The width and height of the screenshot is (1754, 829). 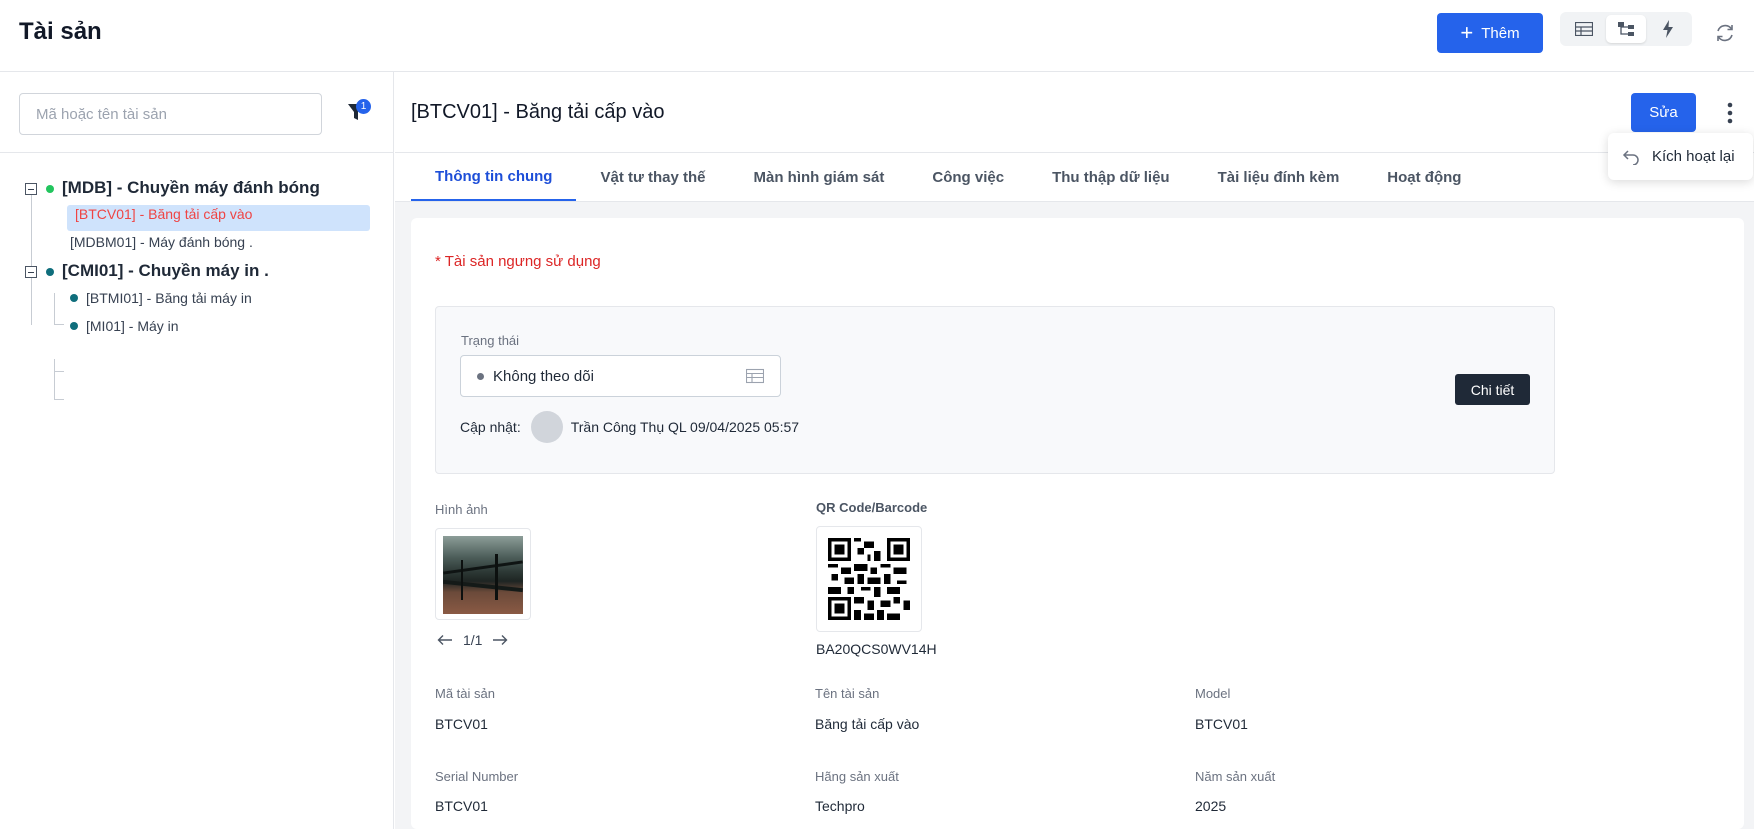 I want to click on tree-view-button, so click(x=1626, y=29).